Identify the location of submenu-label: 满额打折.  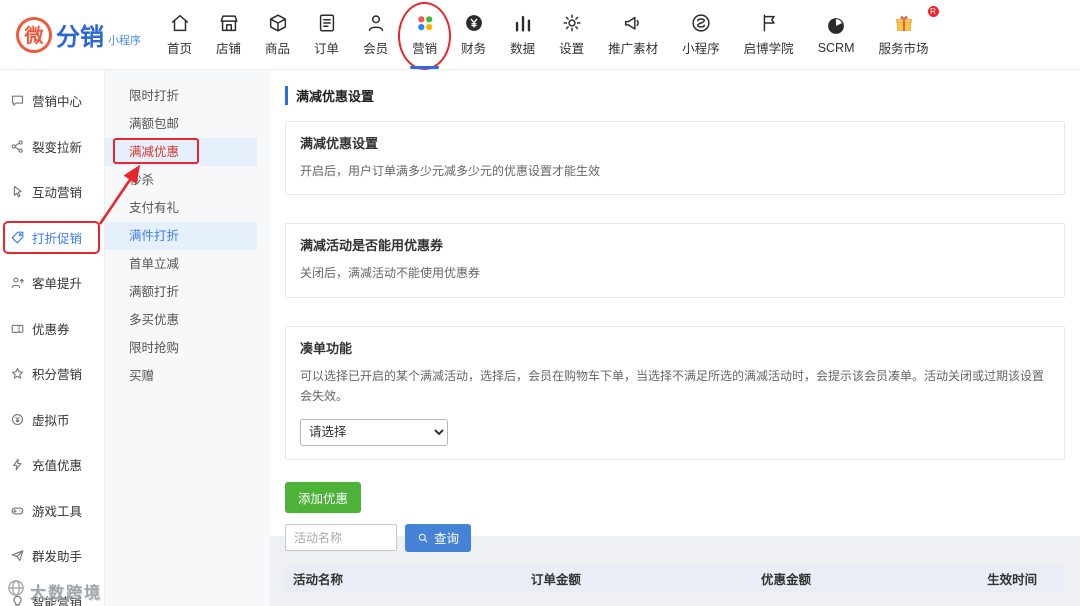
(154, 292).